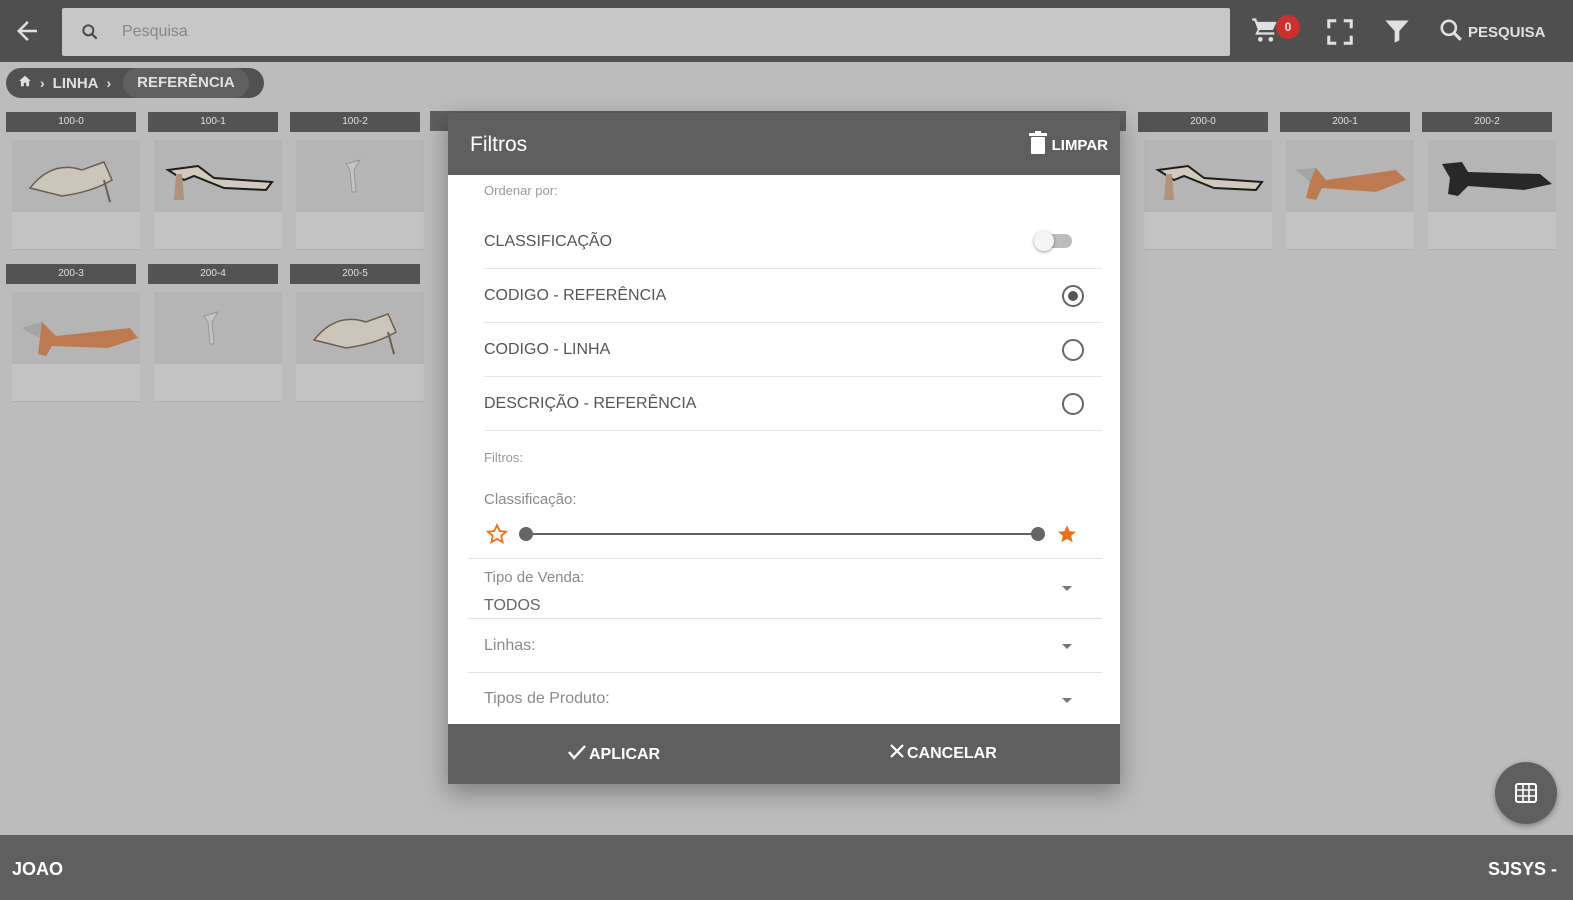 The height and width of the screenshot is (900, 1573). What do you see at coordinates (526, 534) in the screenshot?
I see `slider-min-handle` at bounding box center [526, 534].